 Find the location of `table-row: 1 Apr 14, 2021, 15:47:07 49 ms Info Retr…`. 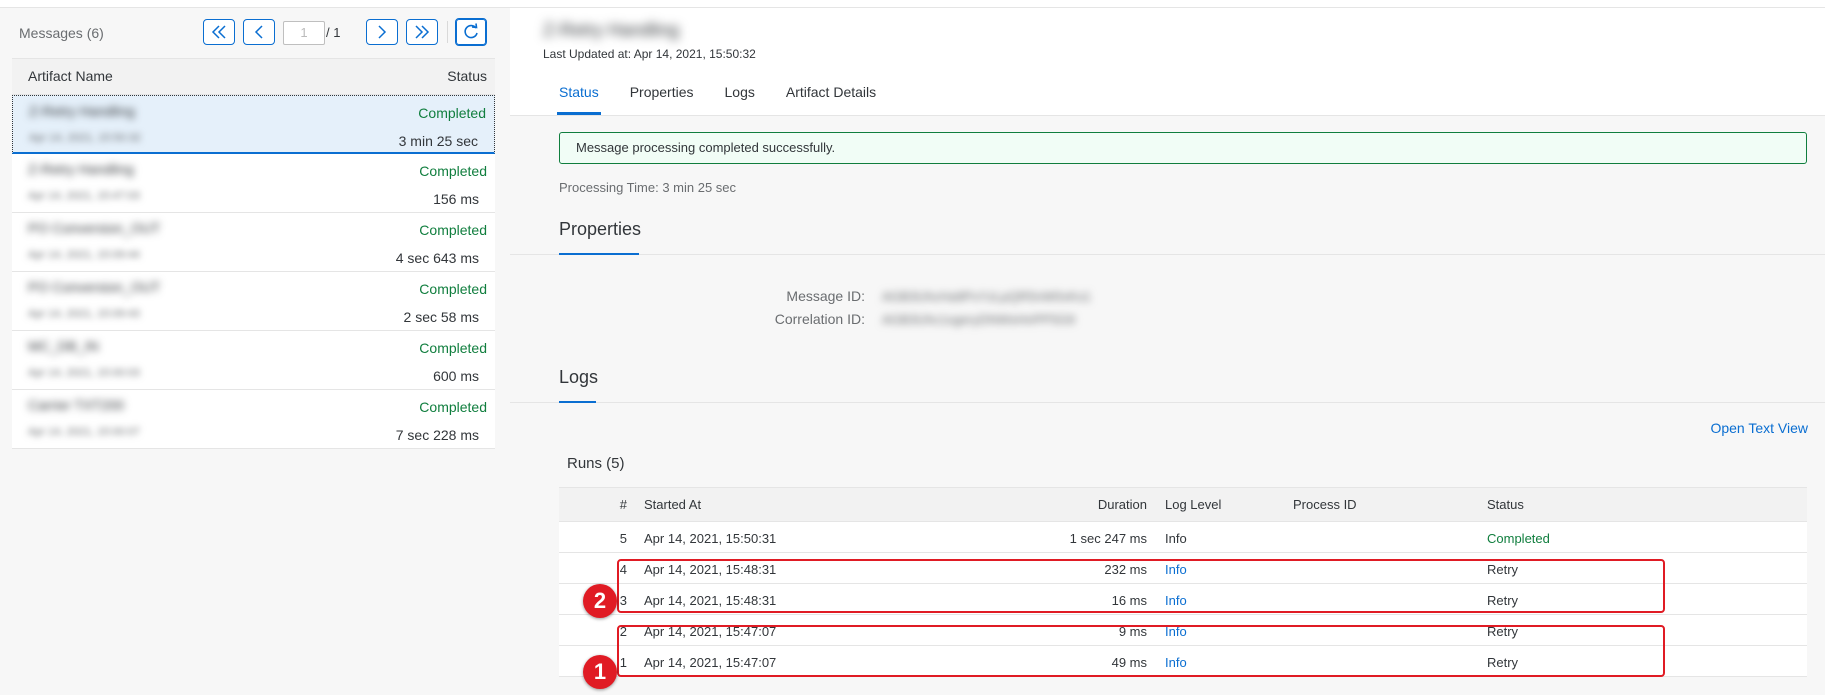

table-row: 1 Apr 14, 2021, 15:47:07 49 ms Info Retr… is located at coordinates (1183, 661).